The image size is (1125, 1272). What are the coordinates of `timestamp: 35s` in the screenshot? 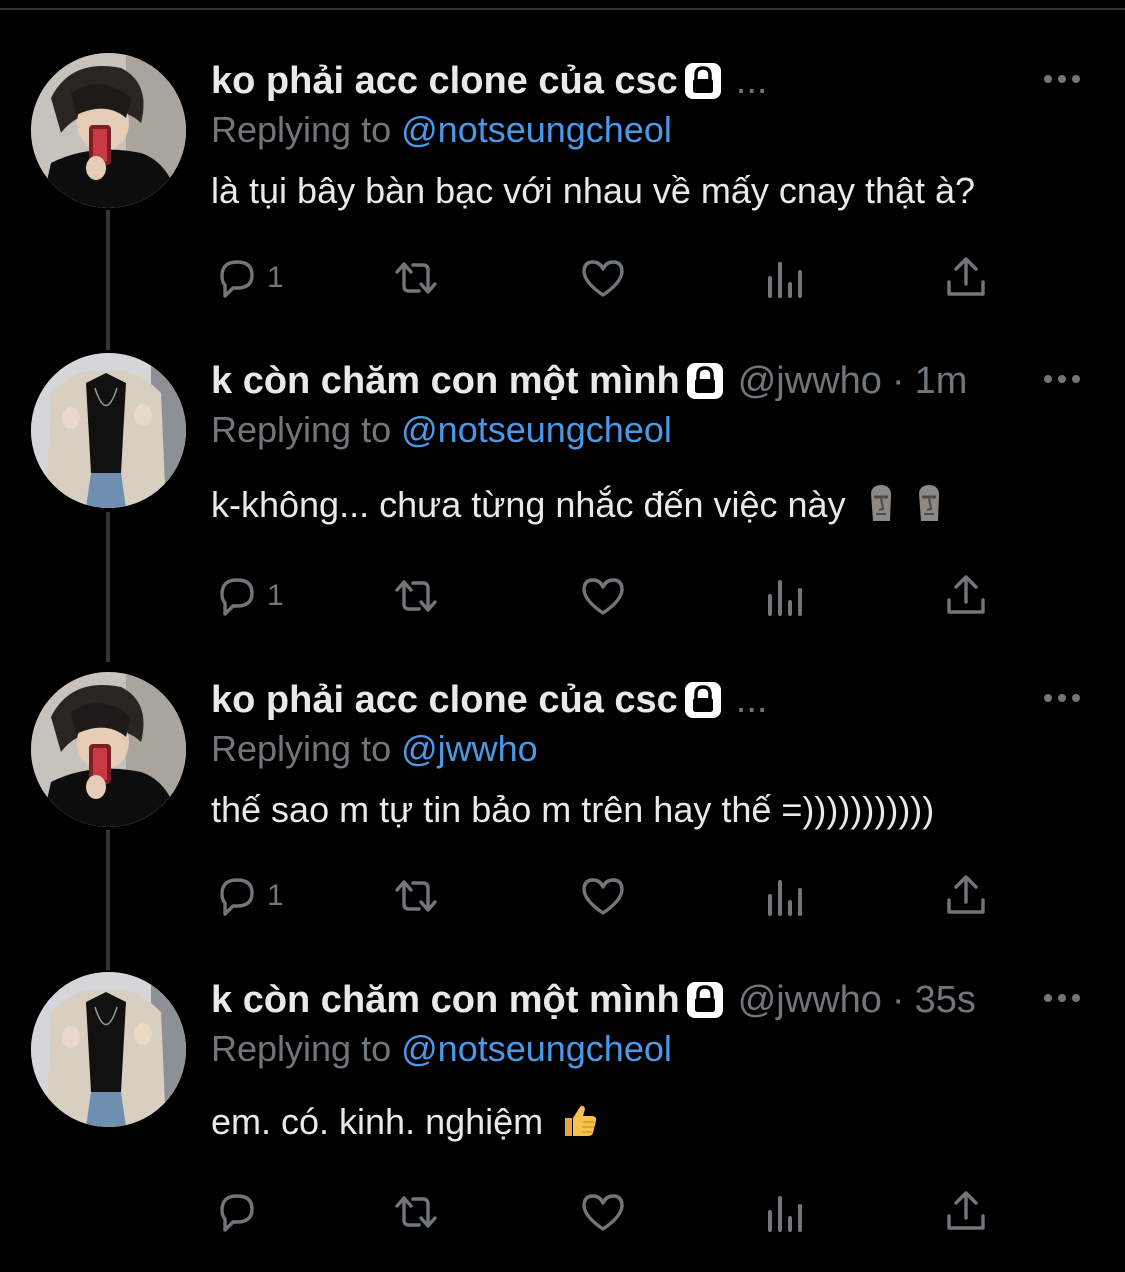 It's located at (945, 1000).